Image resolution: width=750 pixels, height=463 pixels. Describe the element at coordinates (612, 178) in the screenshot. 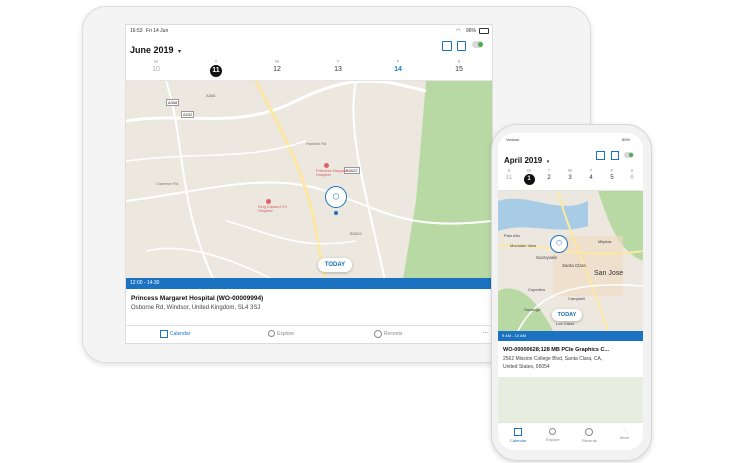

I see `day-number: 5` at that location.